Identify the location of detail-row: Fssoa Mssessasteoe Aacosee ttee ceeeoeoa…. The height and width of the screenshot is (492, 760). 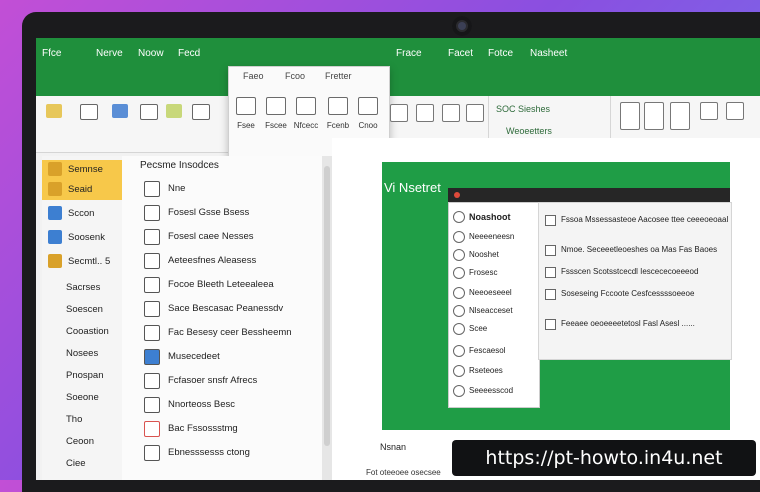
(638, 220).